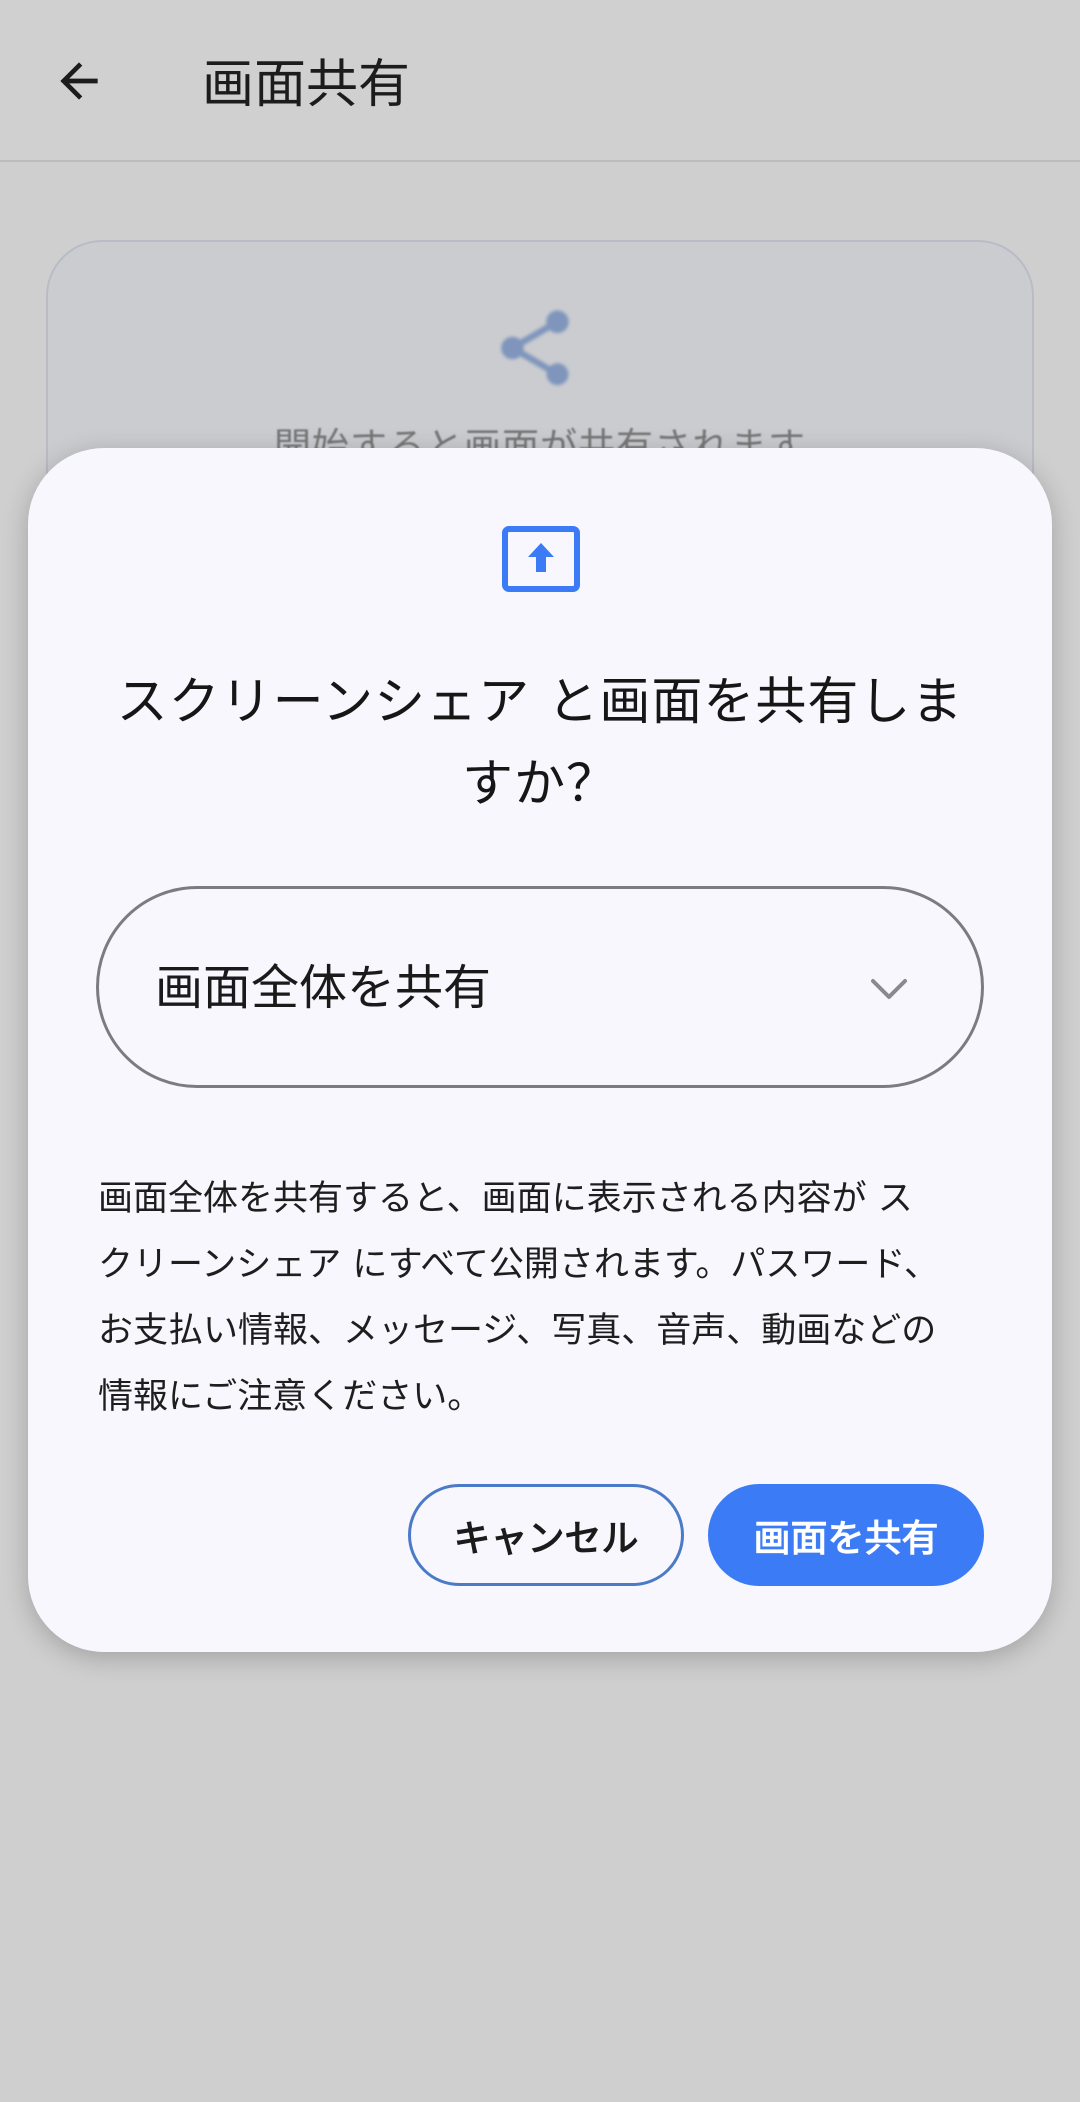 This screenshot has height=2102, width=1080. What do you see at coordinates (518, 1265) in the screenshot?
I see `warning-line: クリーンシェア にすべて公開されます。パスワード、` at bounding box center [518, 1265].